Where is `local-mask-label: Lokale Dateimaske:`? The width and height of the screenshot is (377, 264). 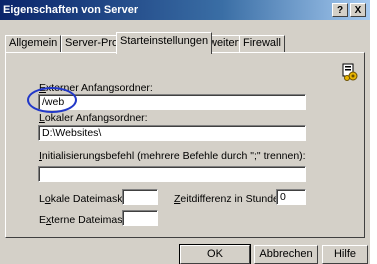
local-mask-label: Lokale Dateimaske: is located at coordinates (85, 199).